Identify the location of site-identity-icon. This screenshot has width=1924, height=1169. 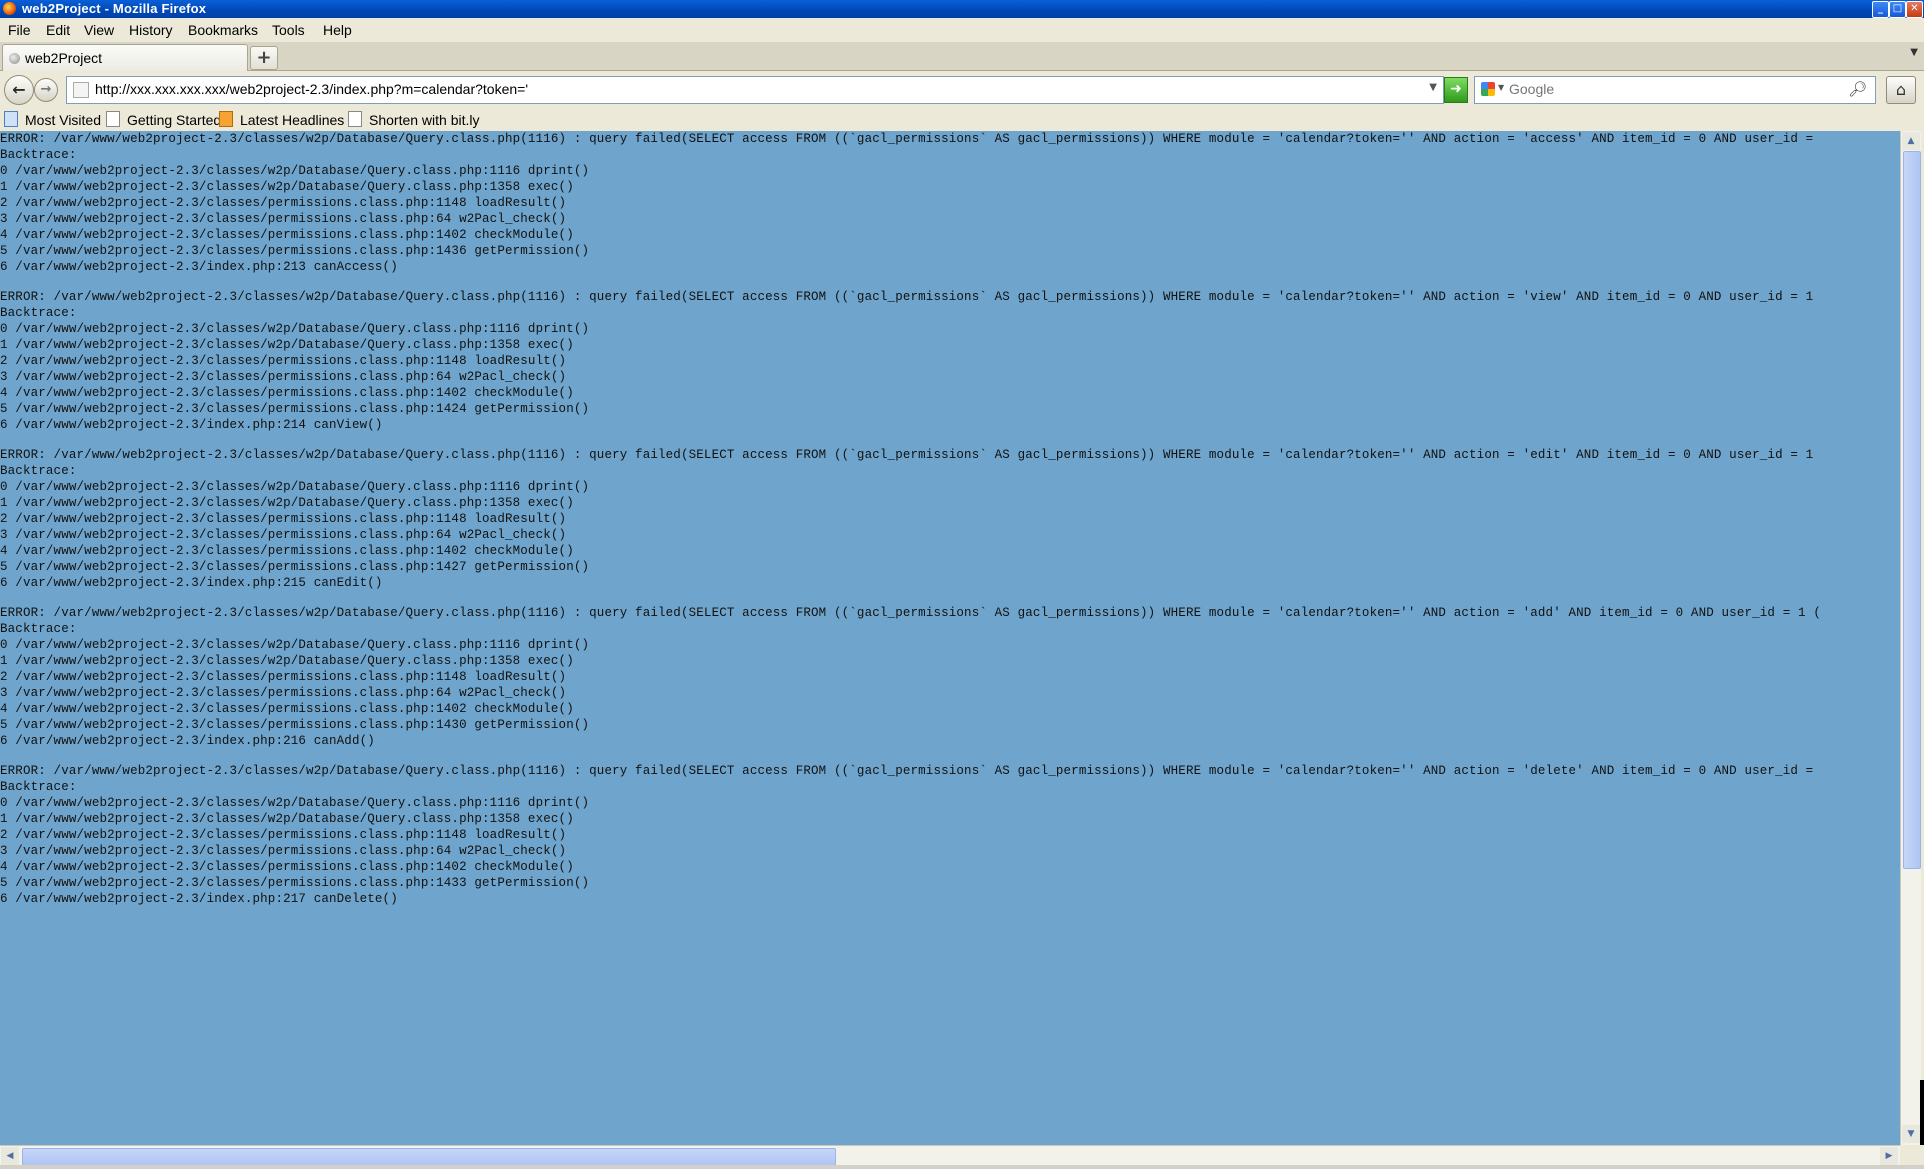
(81, 90).